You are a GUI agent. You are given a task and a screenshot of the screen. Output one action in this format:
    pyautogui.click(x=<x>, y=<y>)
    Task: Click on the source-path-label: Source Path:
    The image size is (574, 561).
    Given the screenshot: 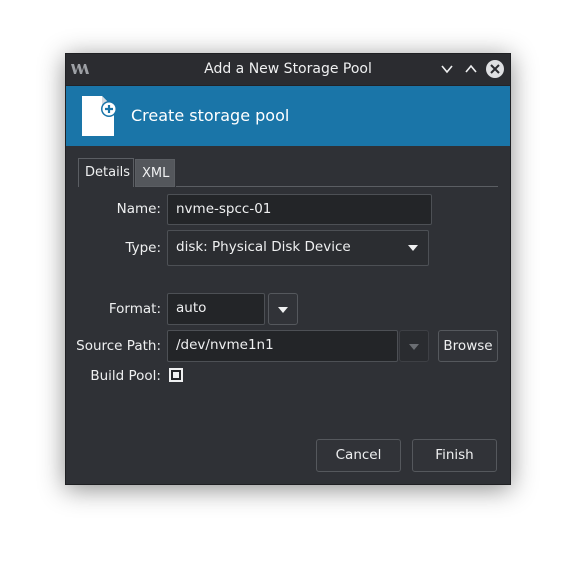 What is the action you would take?
    pyautogui.click(x=118, y=346)
    